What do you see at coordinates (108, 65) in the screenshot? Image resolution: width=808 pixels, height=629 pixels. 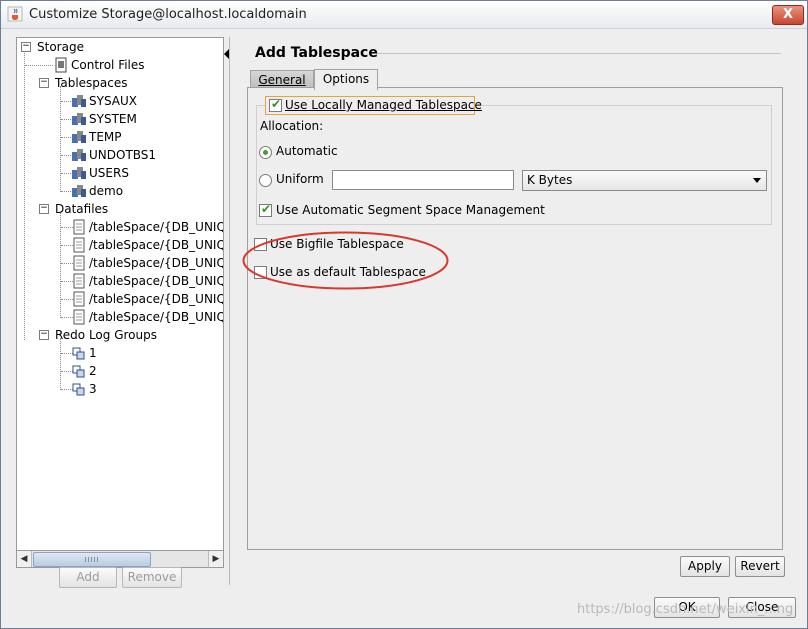 I see `tree-label: Control Files` at bounding box center [108, 65].